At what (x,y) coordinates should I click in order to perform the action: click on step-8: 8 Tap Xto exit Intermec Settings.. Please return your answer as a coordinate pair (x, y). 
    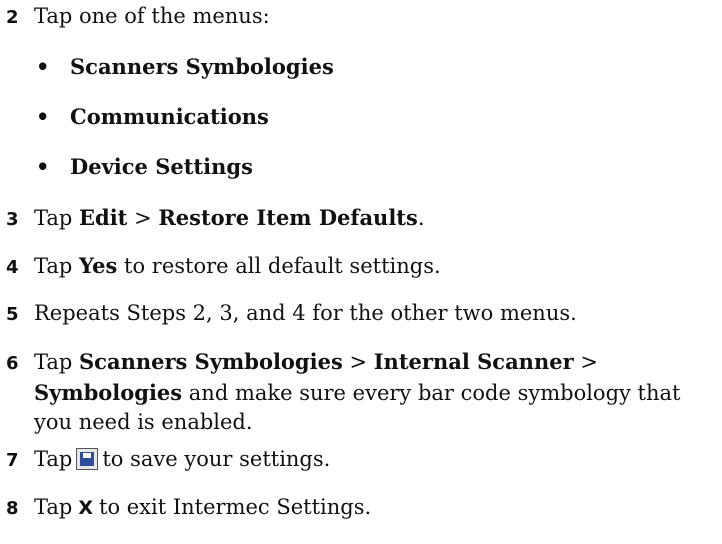
    Looking at the image, I should click on (356, 508).